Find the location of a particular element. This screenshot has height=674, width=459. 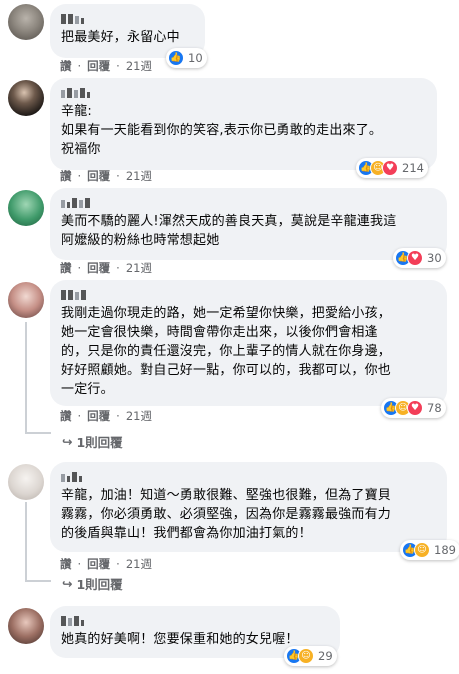

comment-text: 把最美好，永留心中 is located at coordinates (120, 37).